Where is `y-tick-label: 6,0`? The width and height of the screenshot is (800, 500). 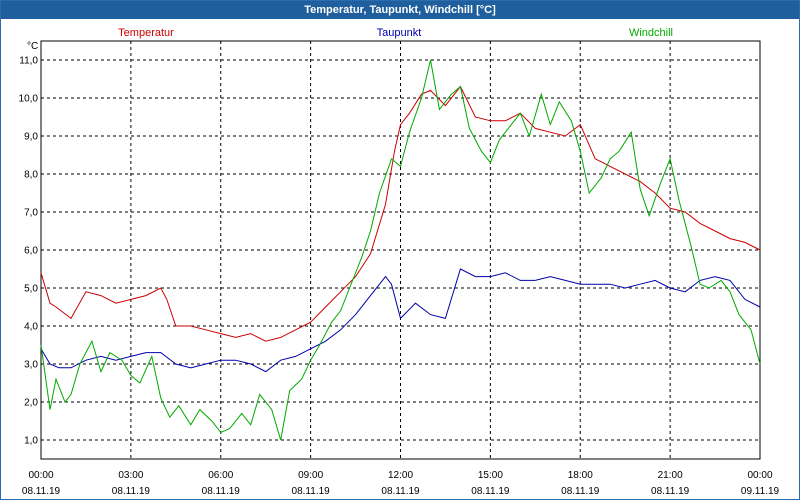
y-tick-label: 6,0 is located at coordinates (31, 251).